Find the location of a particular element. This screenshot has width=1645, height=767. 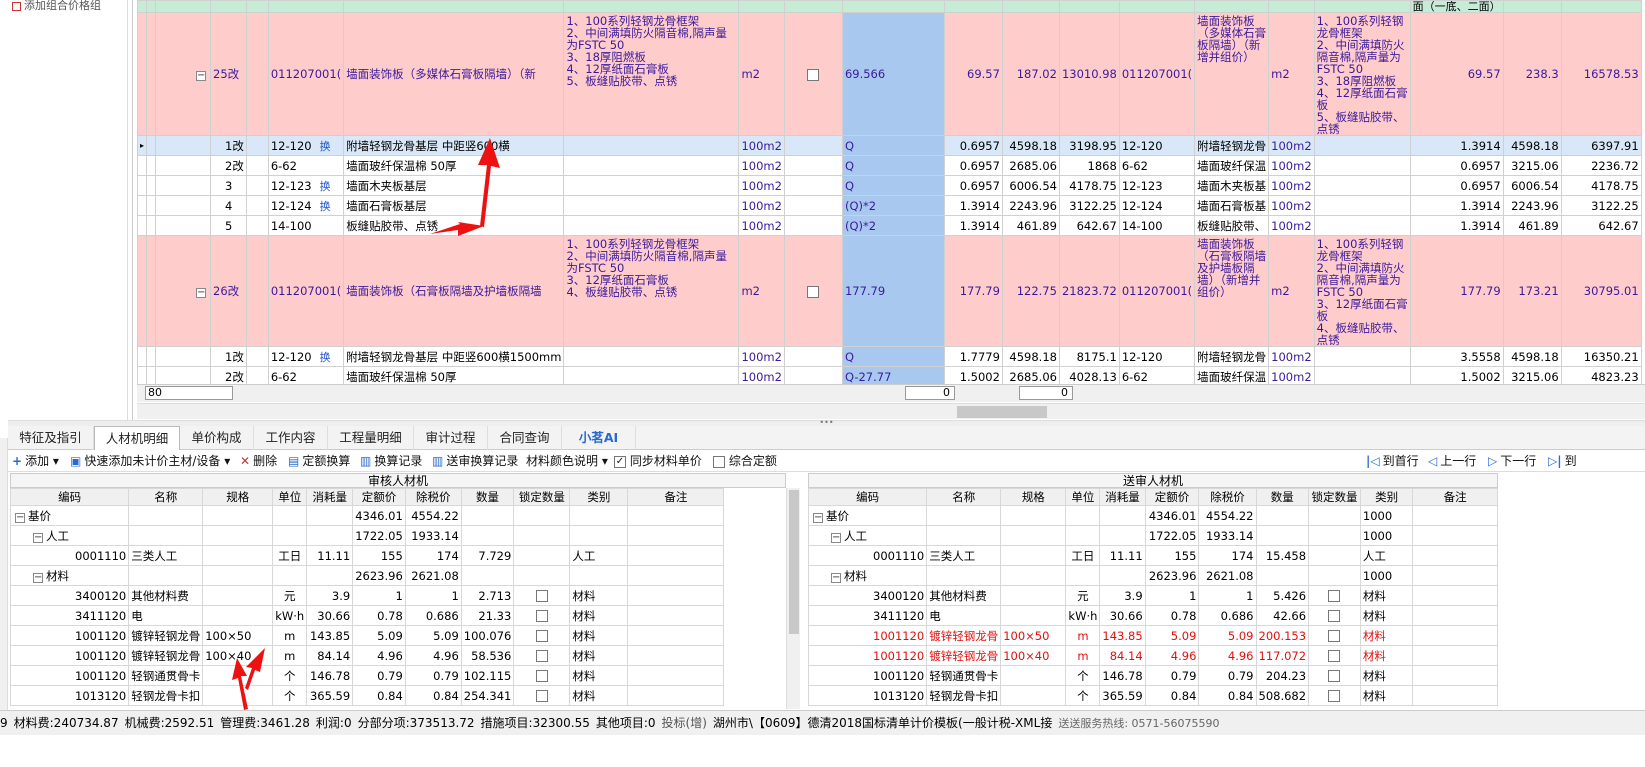

tab-quantity-detail: 工程量明细 is located at coordinates (371, 438).